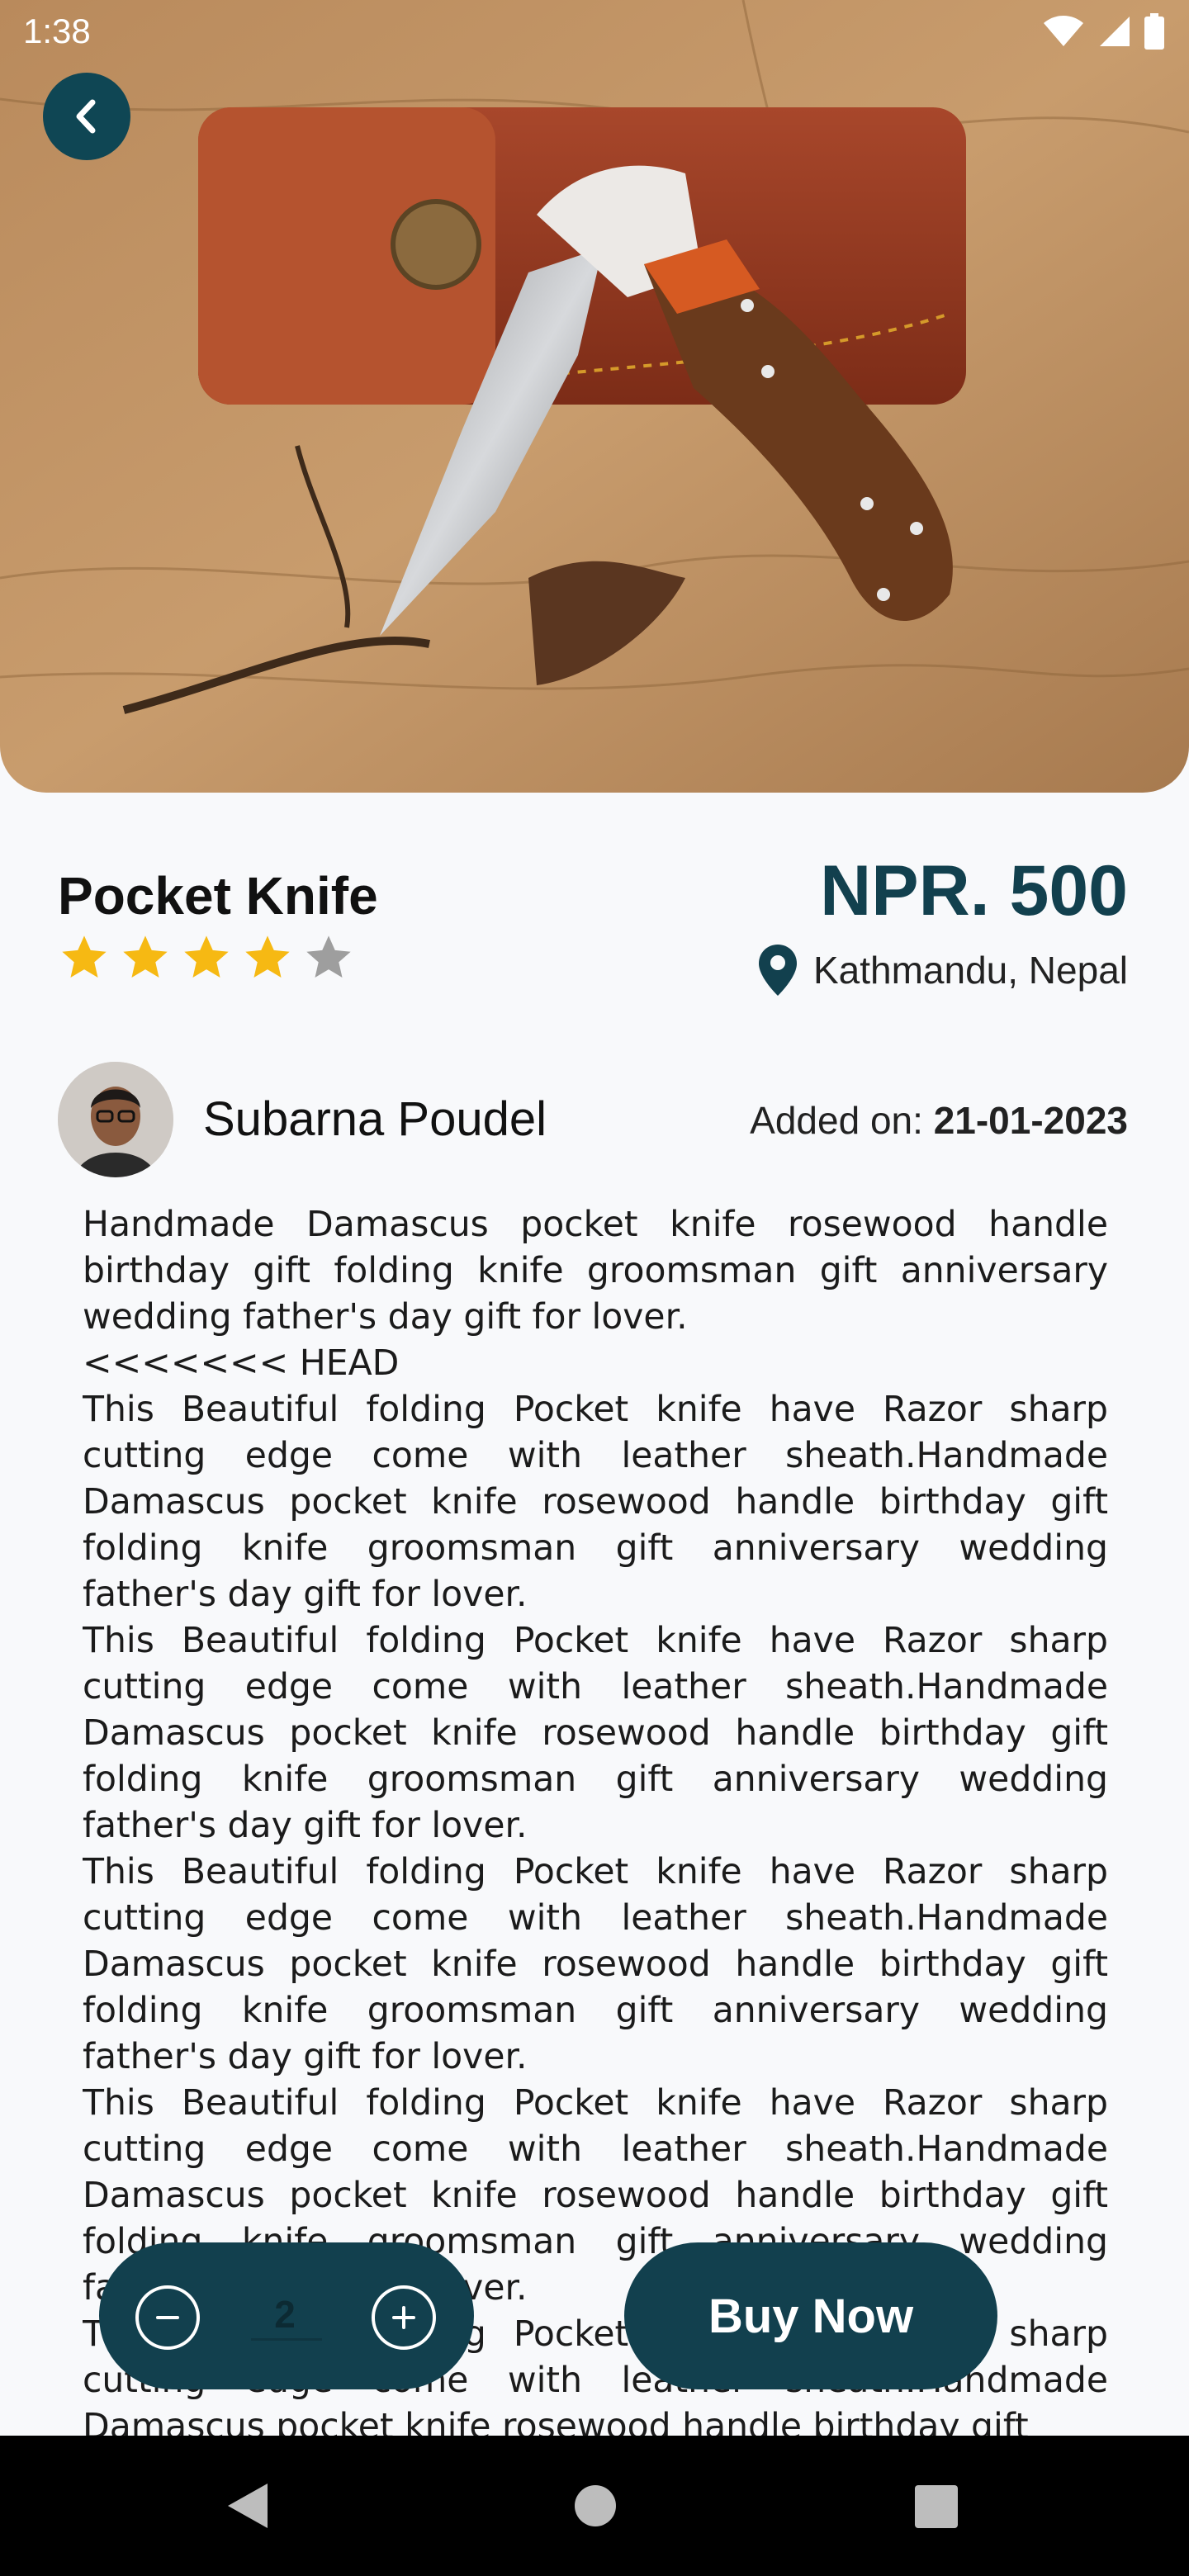 This screenshot has width=1189, height=2576. Describe the element at coordinates (247, 2506) in the screenshot. I see `nav-back-icon` at that location.